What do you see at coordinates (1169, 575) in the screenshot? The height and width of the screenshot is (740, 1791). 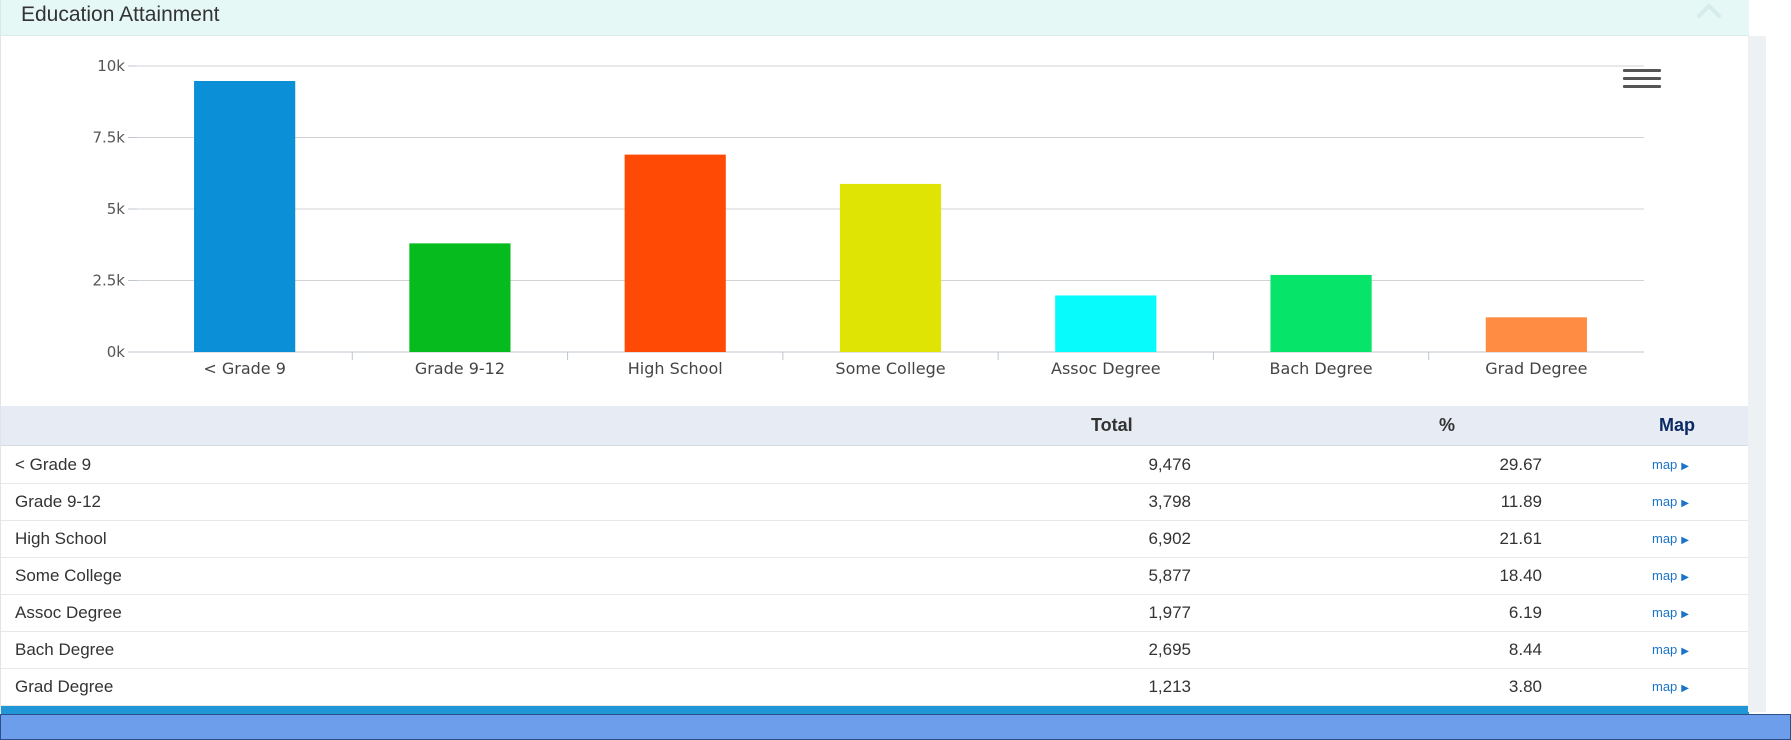 I see `row-total: 5,877` at bounding box center [1169, 575].